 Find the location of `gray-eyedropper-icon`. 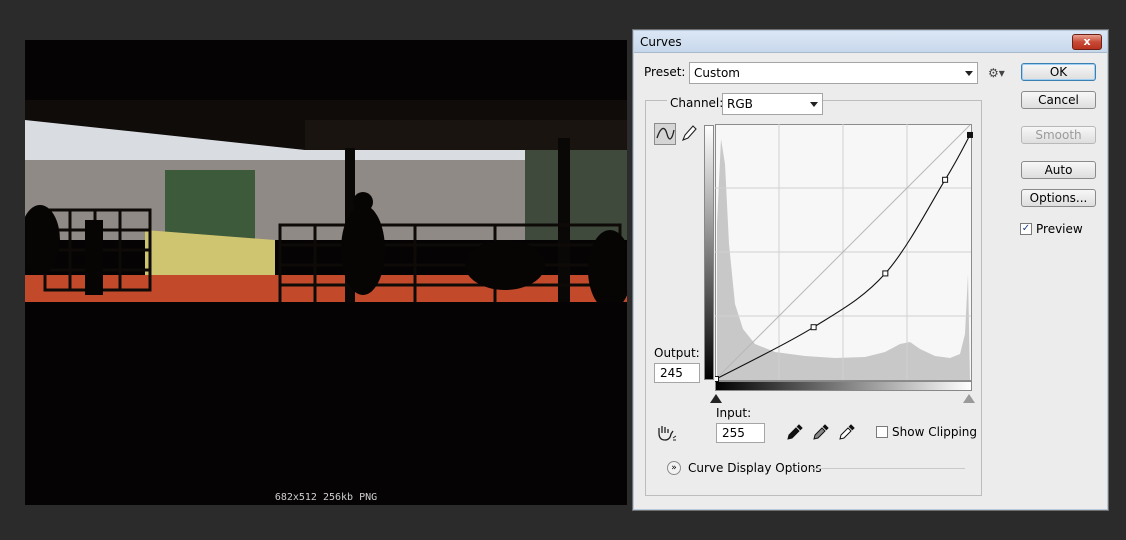

gray-eyedropper-icon is located at coordinates (821, 432).